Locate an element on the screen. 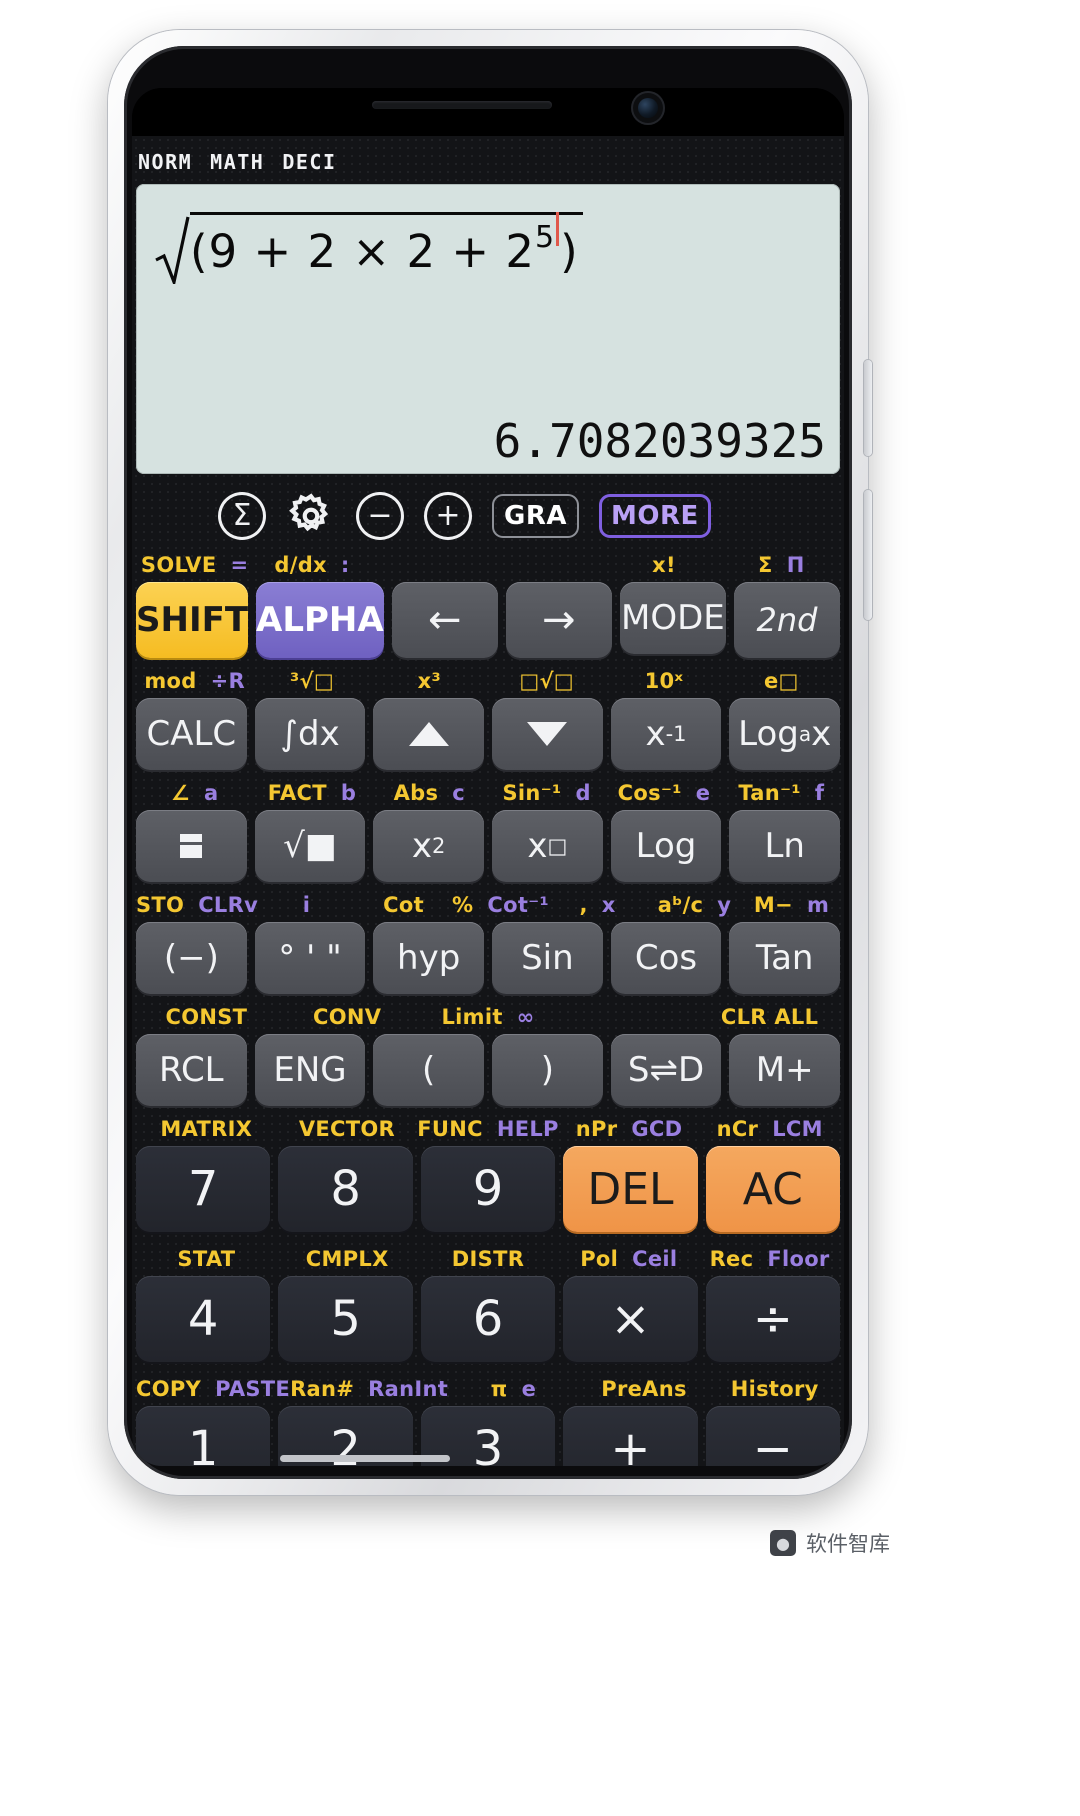  shift-function-label: , is located at coordinates (583, 905).